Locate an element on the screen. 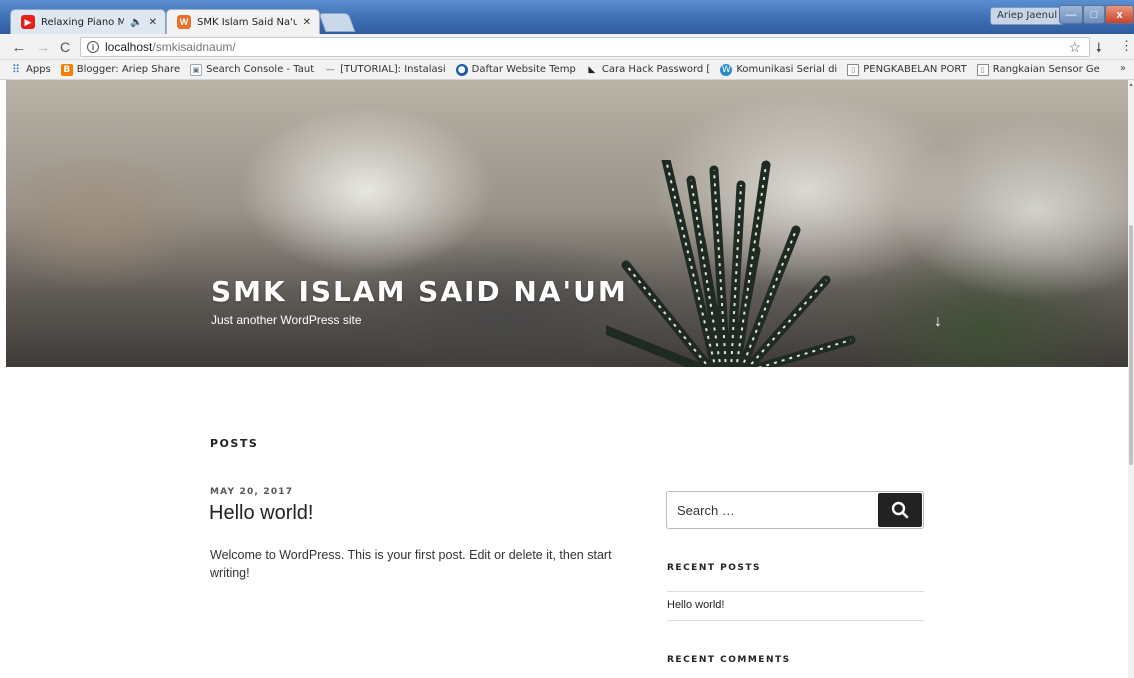  forward-button: → is located at coordinates (43, 47).